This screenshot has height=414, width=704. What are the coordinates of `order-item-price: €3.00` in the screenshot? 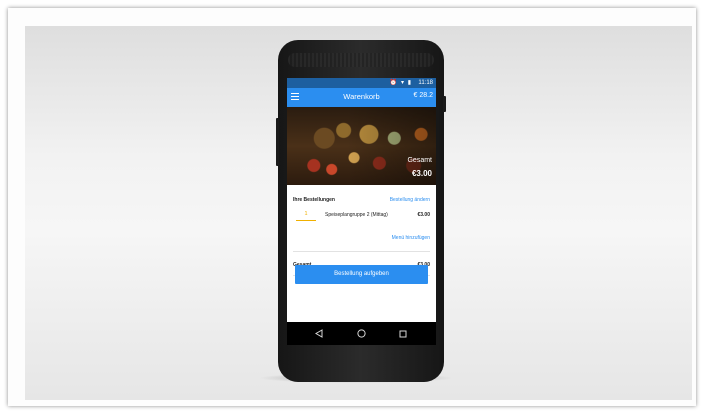 It's located at (423, 215).